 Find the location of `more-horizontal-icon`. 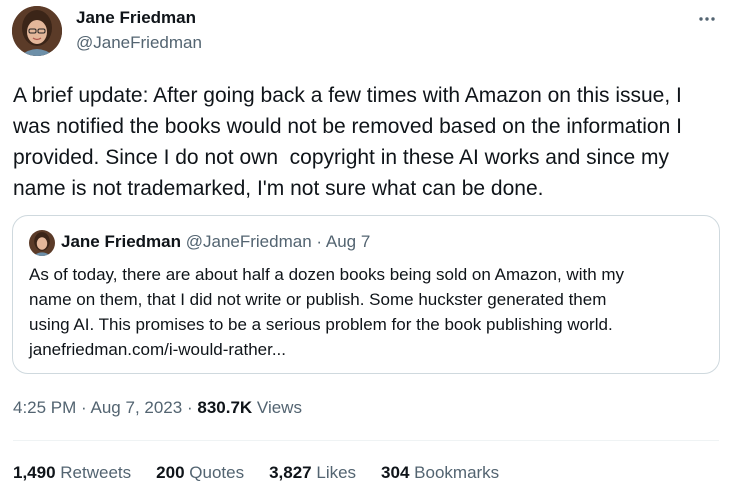

more-horizontal-icon is located at coordinates (707, 19).